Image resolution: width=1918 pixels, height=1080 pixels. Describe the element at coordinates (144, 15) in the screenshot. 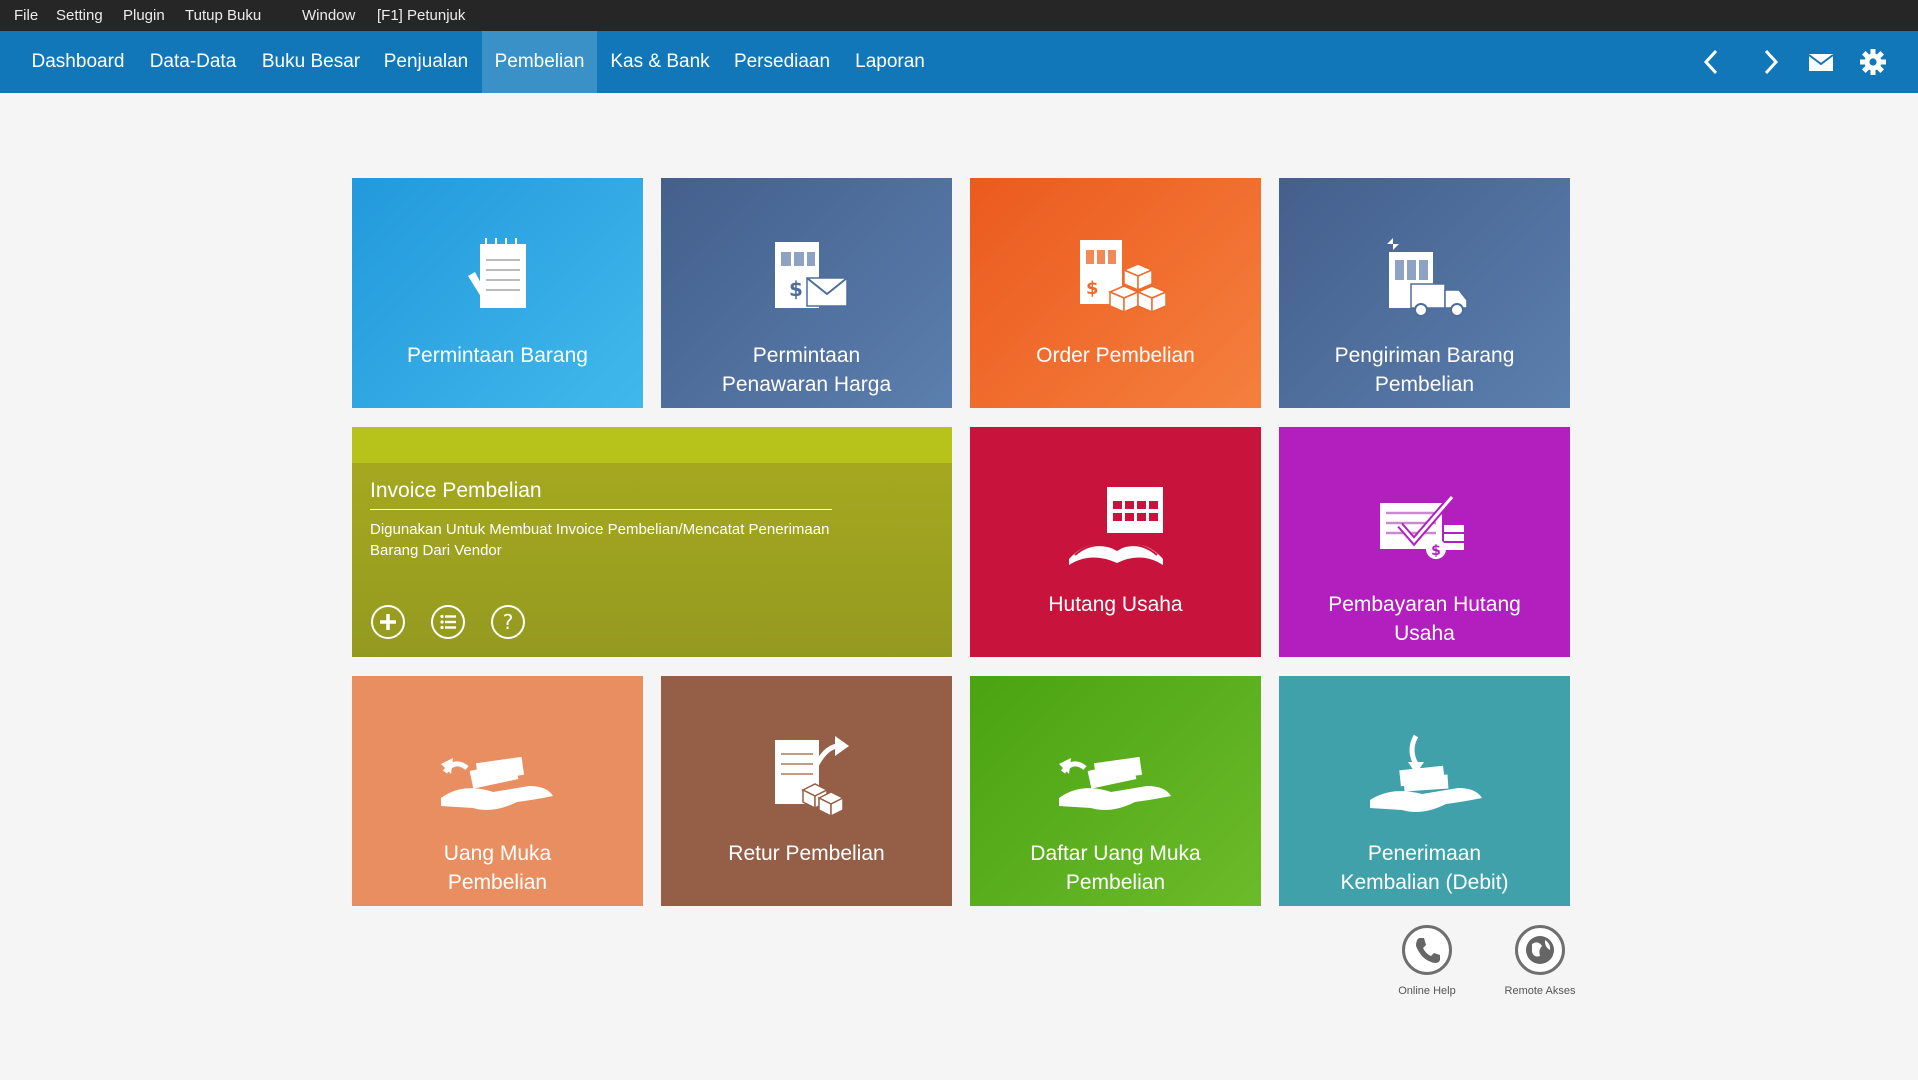

I see `menu-plugin: Plugin` at that location.